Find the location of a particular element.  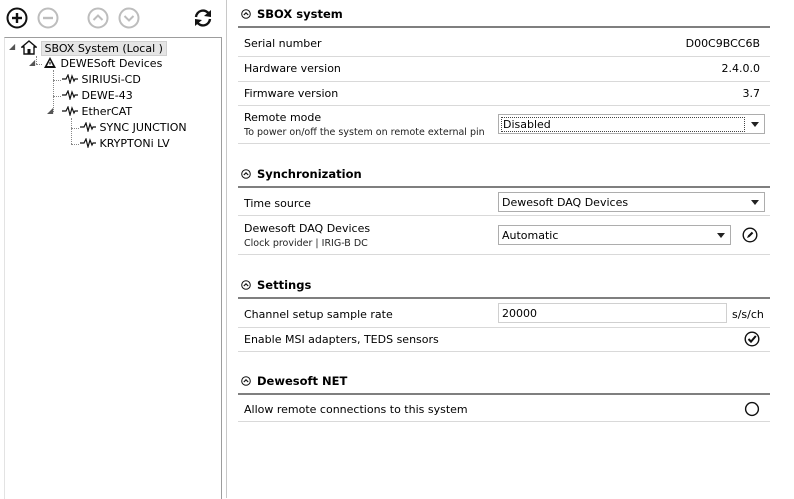

tree-item-label: KRYPTONi LV is located at coordinates (134, 143).